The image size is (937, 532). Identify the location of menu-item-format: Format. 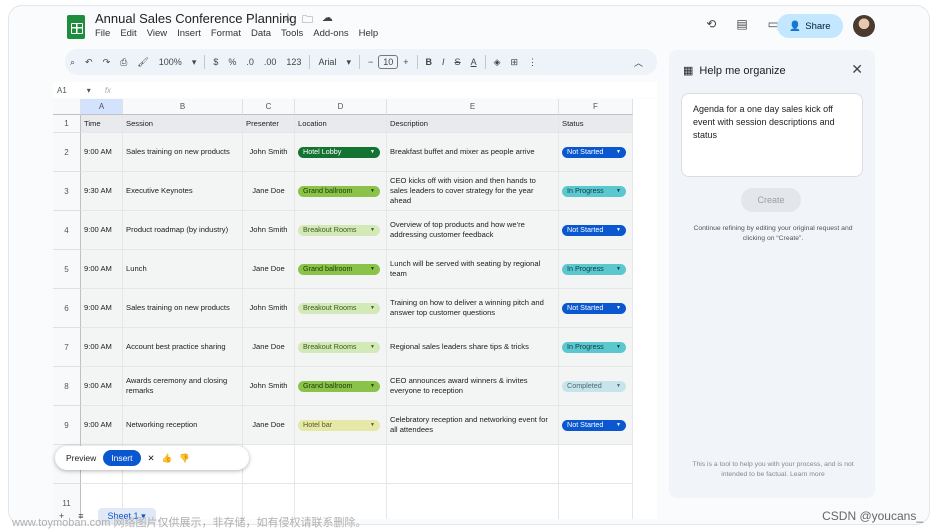
(226, 33).